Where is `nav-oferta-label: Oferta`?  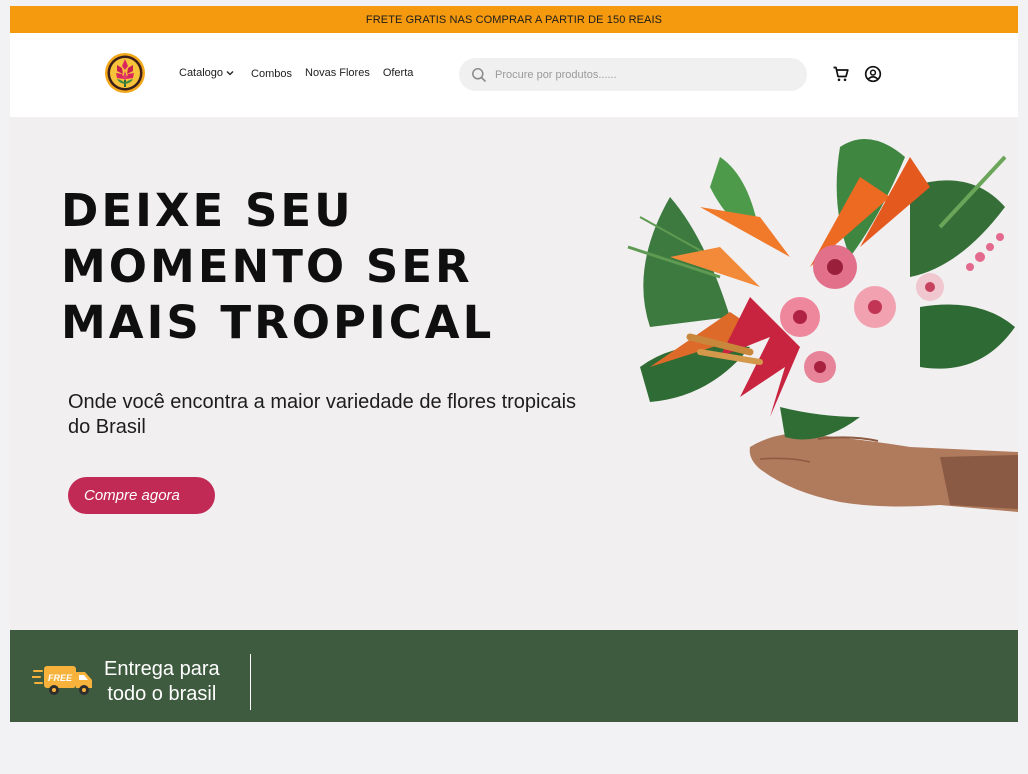
nav-oferta-label: Oferta is located at coordinates (398, 73).